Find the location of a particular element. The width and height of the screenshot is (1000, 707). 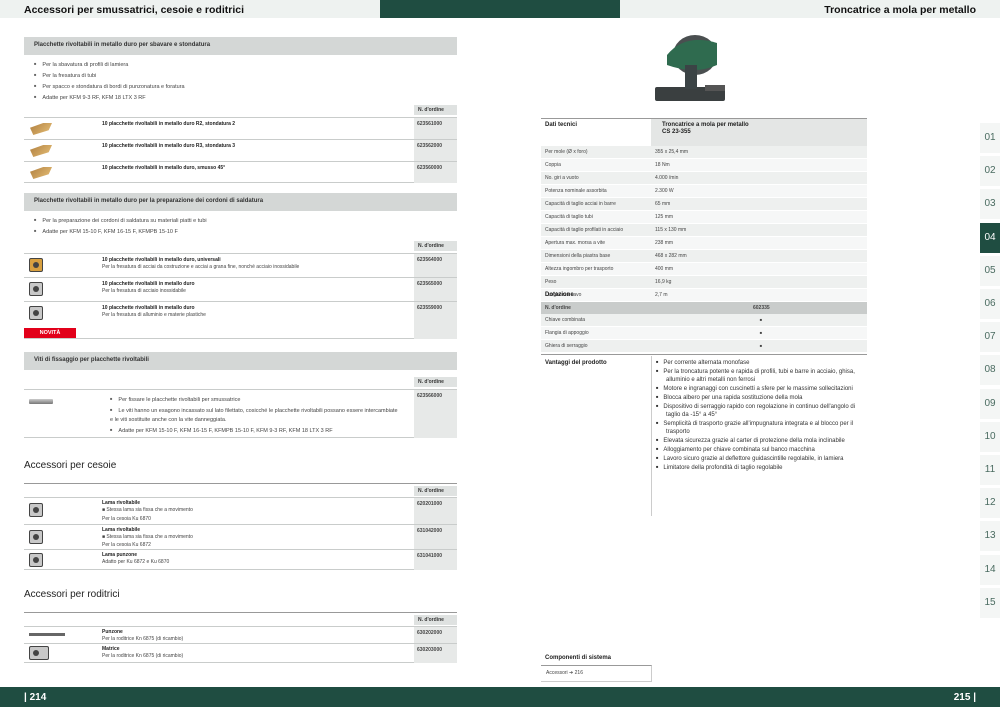

new-badge: NOVITÀ is located at coordinates (50, 333).